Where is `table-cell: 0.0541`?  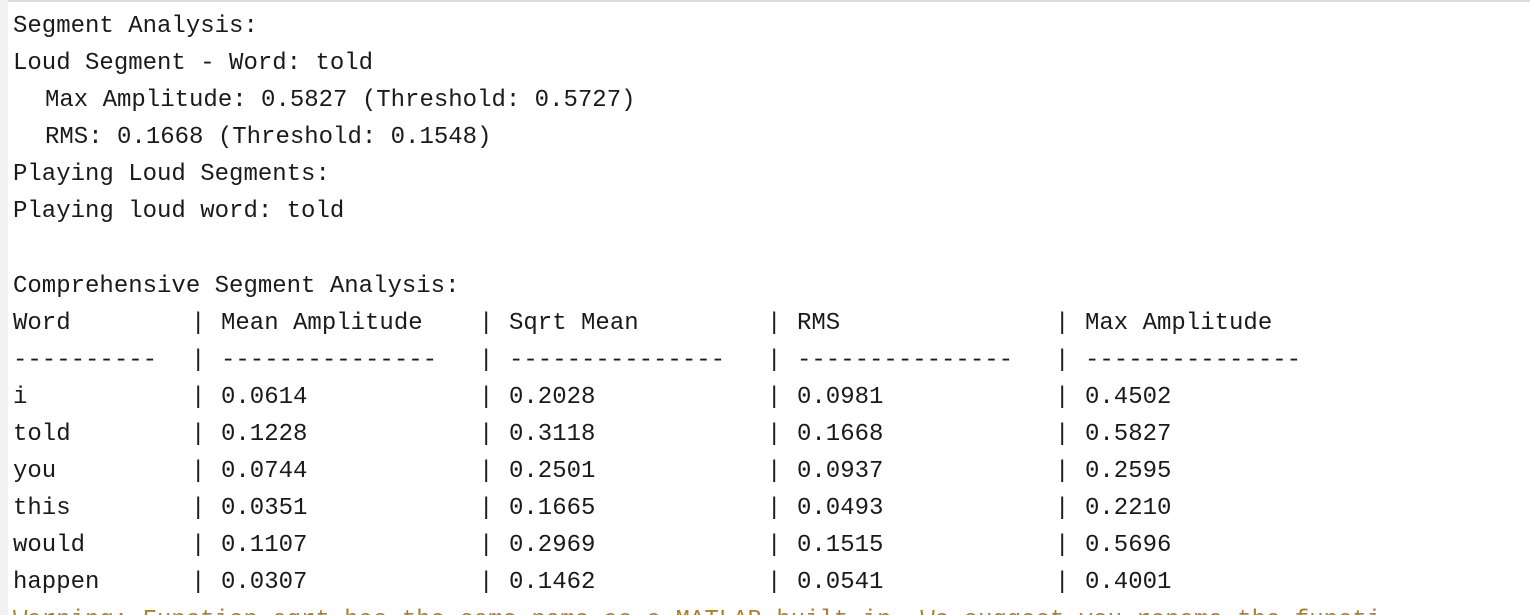
table-cell: 0.0541 is located at coordinates (840, 583).